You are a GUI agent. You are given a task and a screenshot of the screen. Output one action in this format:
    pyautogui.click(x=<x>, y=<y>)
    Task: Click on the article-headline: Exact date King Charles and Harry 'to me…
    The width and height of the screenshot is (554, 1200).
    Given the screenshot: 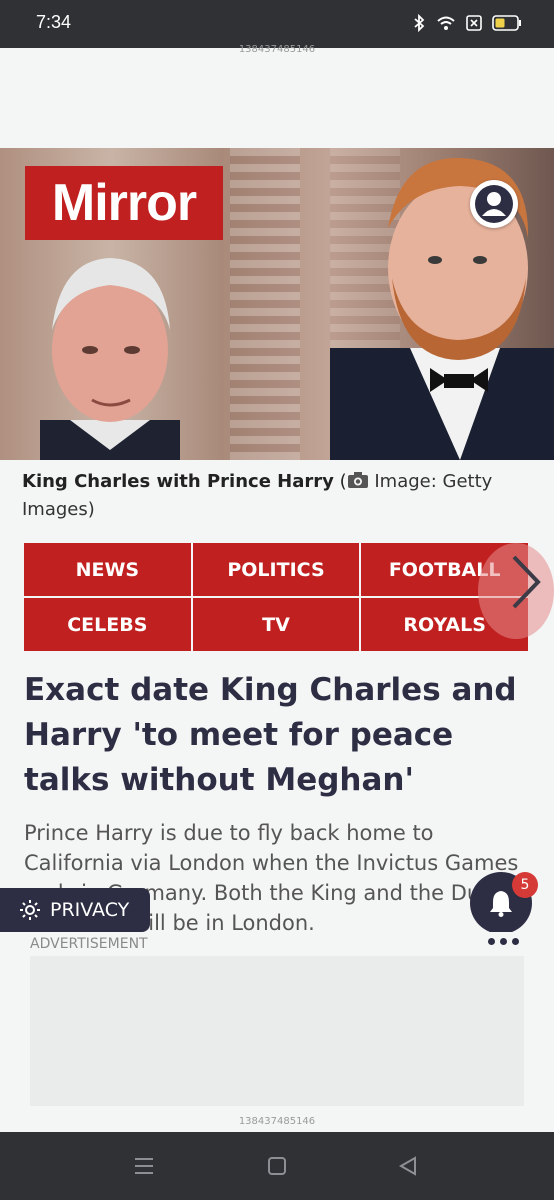 What is the action you would take?
    pyautogui.click(x=274, y=735)
    